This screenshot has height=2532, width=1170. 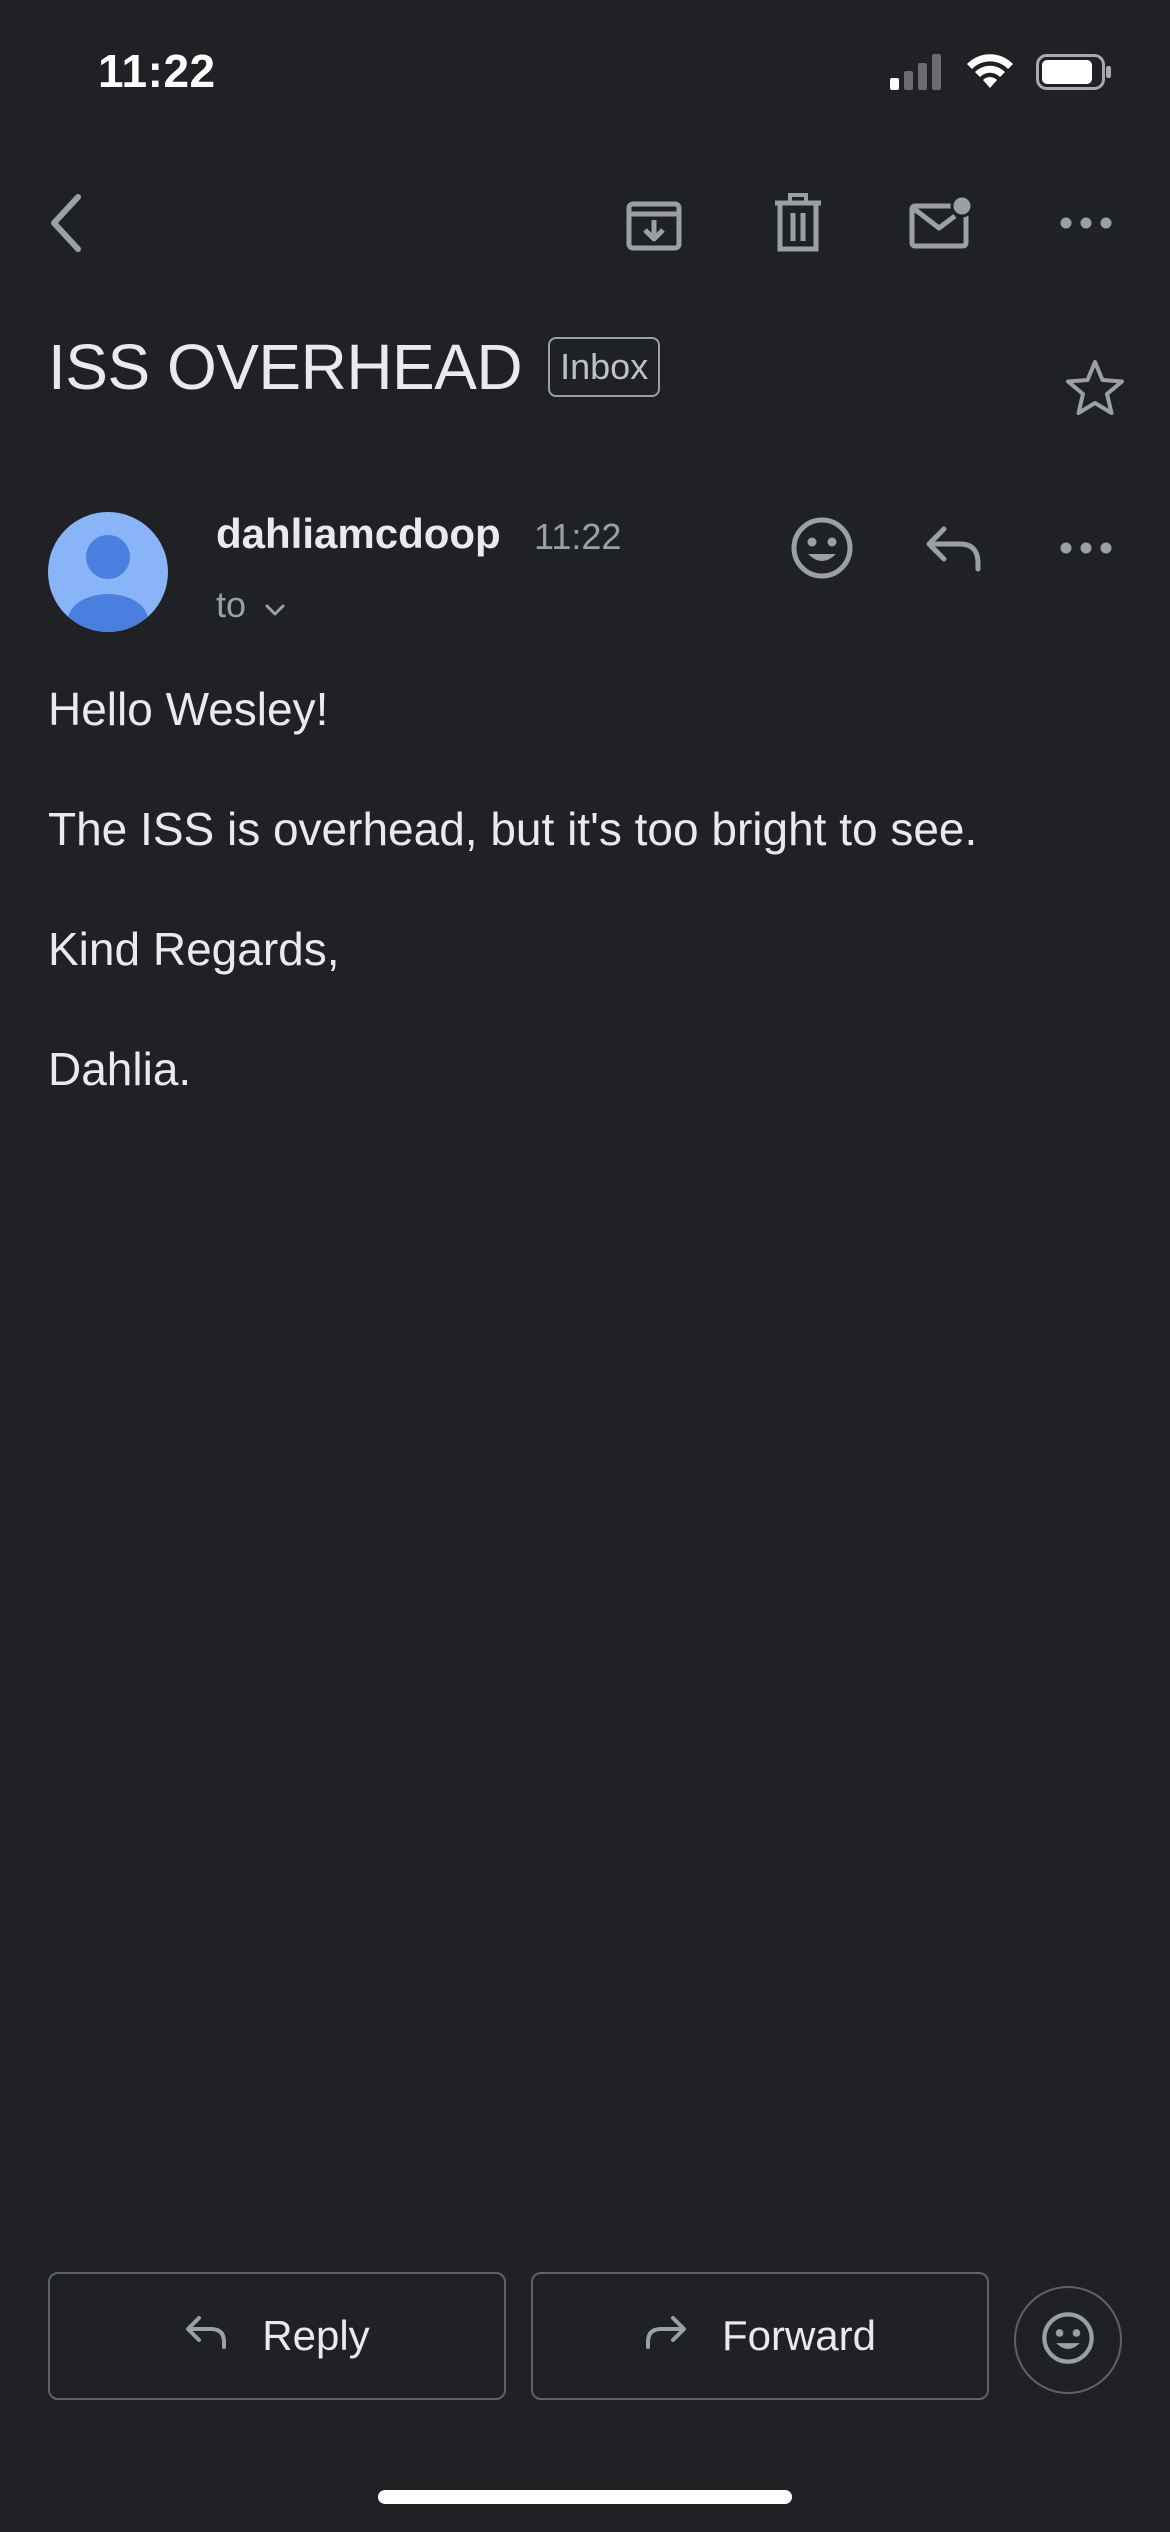 I want to click on archive-button, so click(x=654, y=225).